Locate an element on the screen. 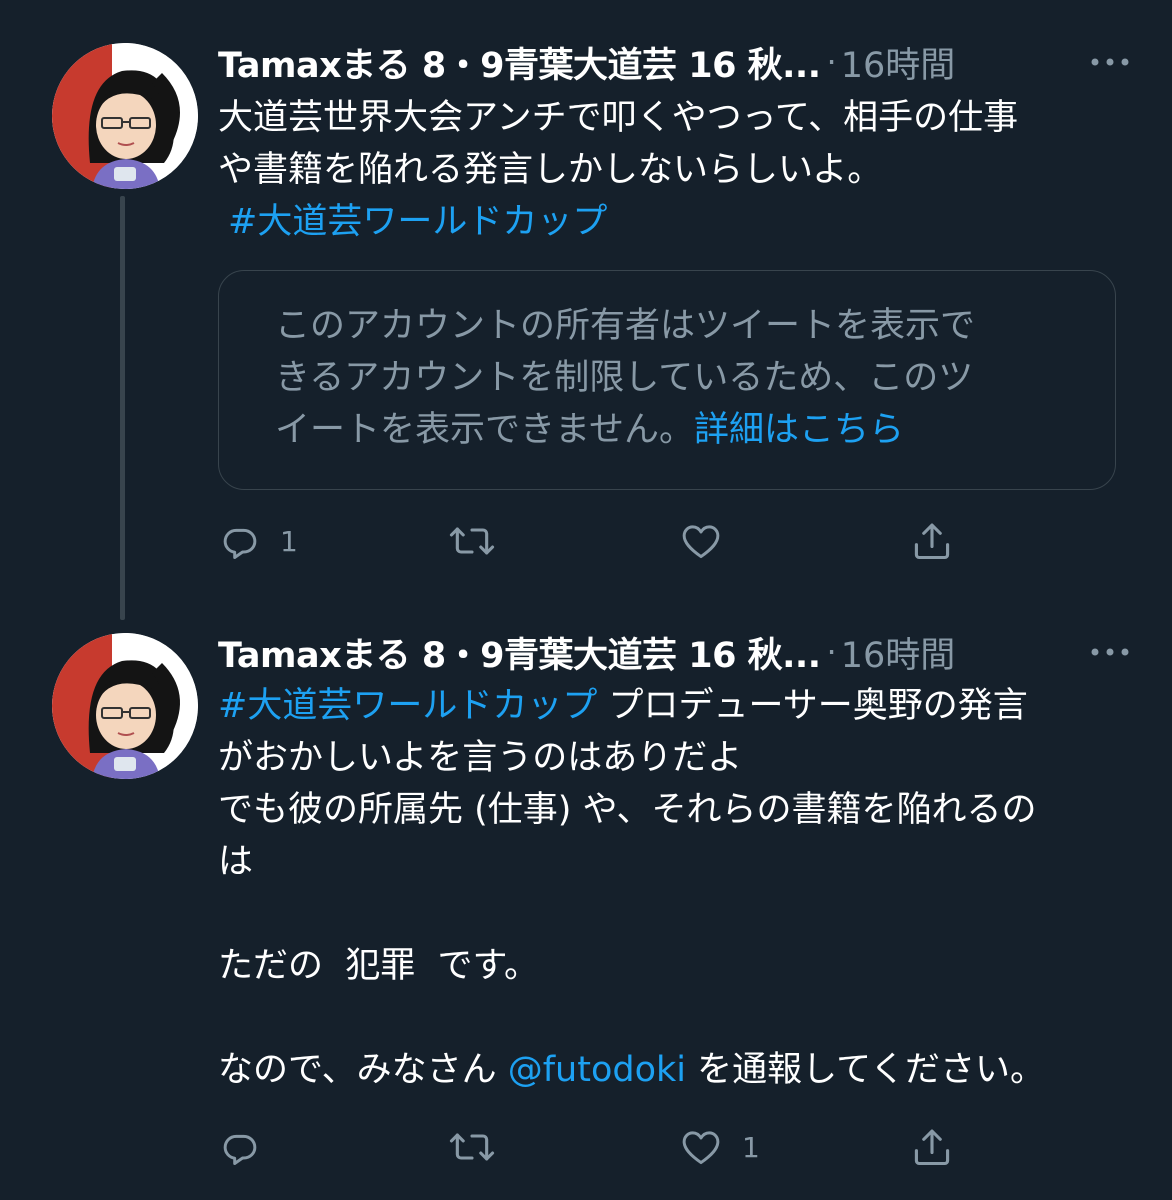 This screenshot has height=1200, width=1172. reply-button is located at coordinates (249, 1147).